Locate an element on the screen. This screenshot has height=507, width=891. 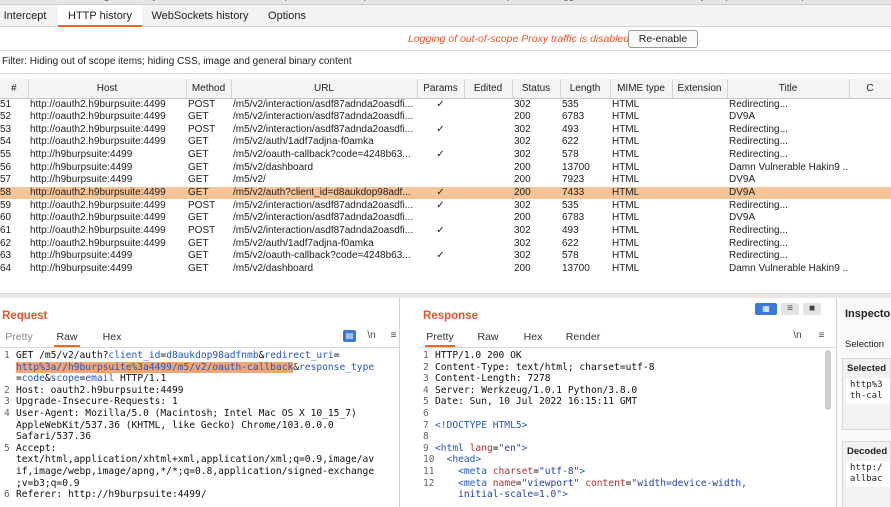
main-tab-dashboard: Dashboard is located at coordinates (28, 1).